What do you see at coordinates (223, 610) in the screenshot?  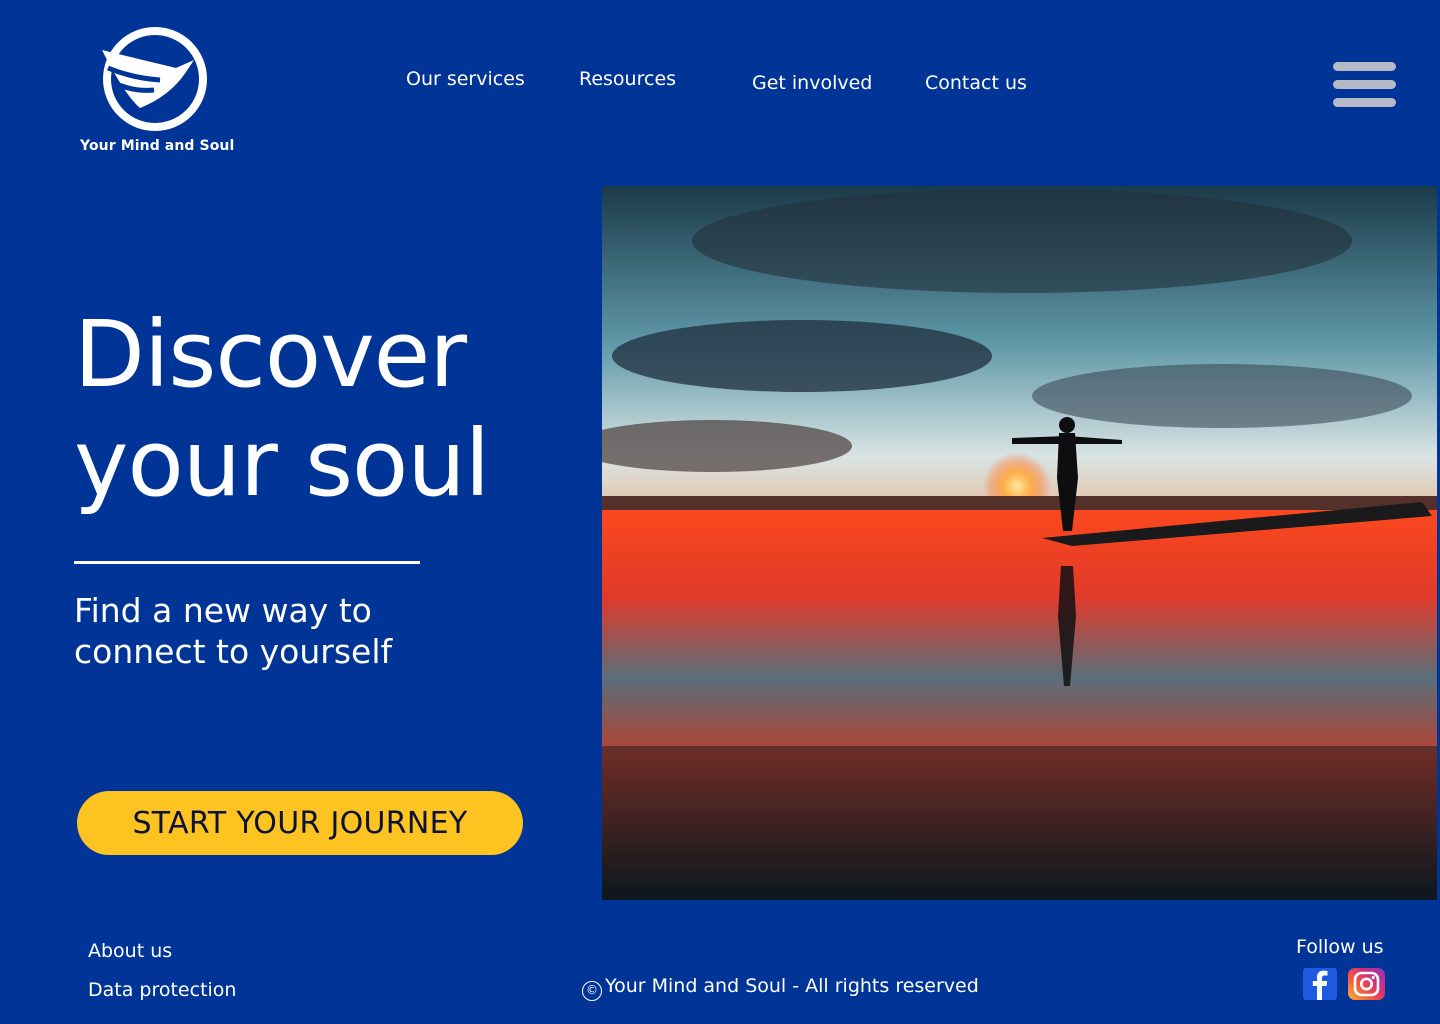 I see `hero-subtitle-line-1: Find a new way to` at bounding box center [223, 610].